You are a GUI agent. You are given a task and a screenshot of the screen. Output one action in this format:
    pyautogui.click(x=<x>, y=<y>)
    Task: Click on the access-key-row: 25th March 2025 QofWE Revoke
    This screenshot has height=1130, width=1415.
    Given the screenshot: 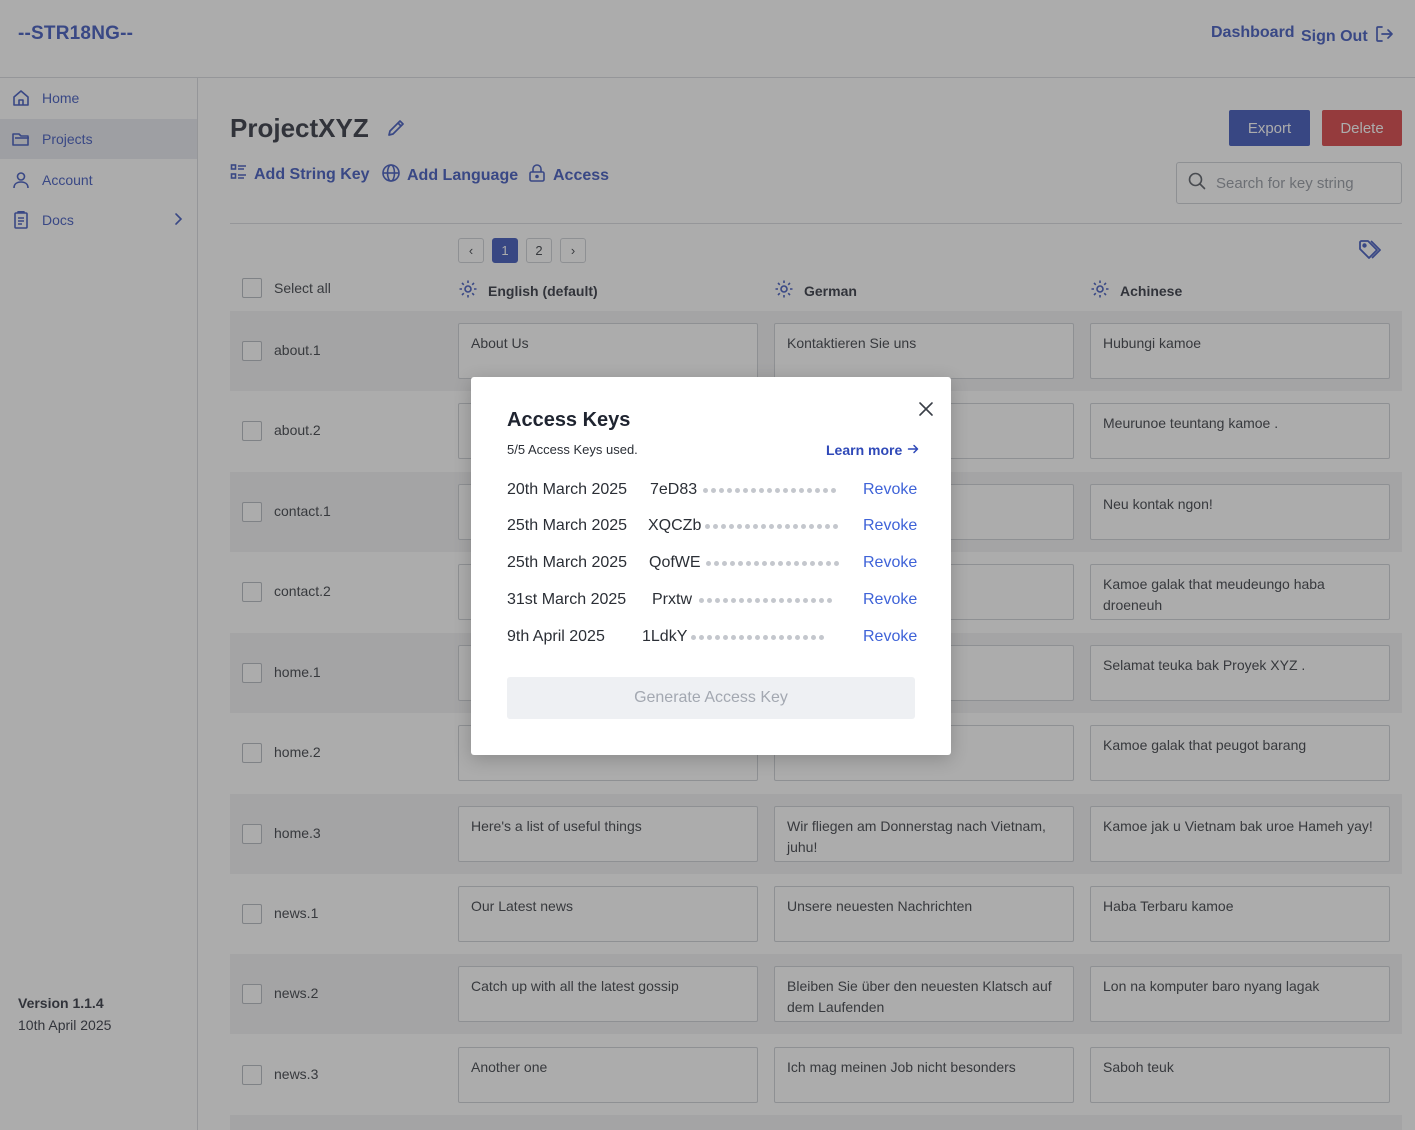 What is the action you would take?
    pyautogui.click(x=712, y=564)
    